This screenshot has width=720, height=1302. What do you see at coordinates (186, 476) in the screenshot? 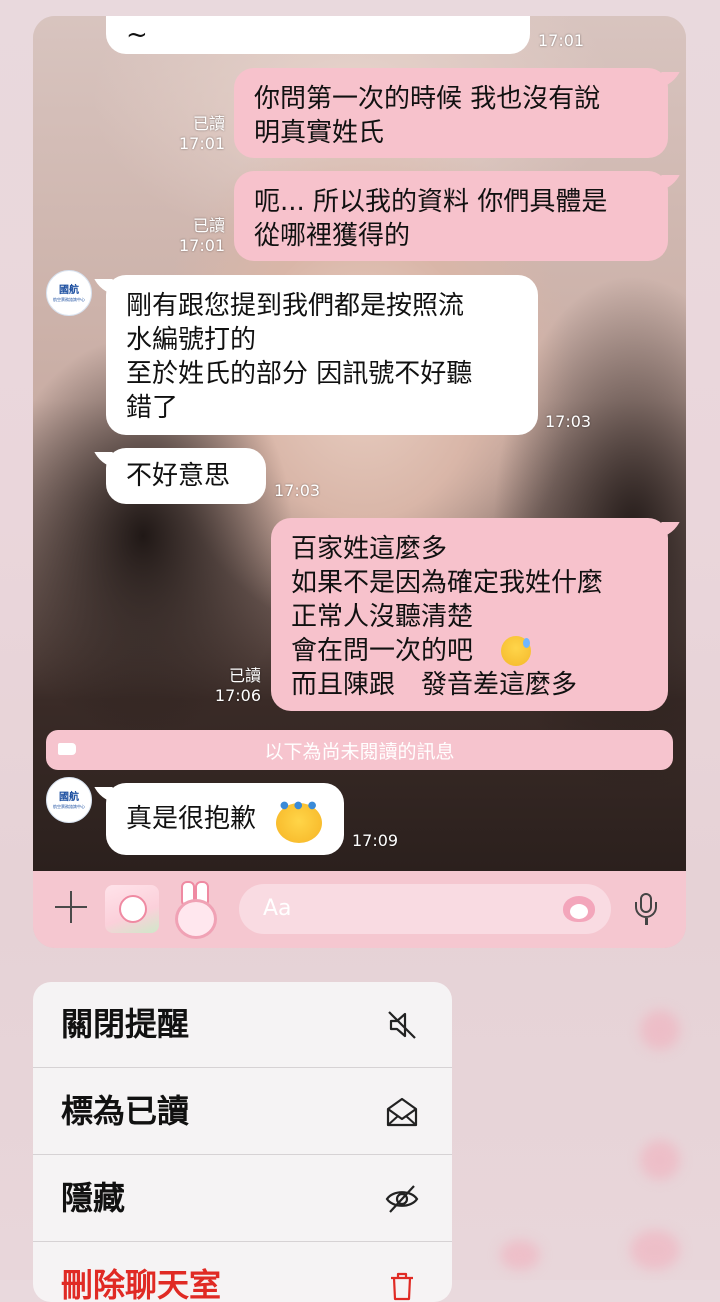
I see `message-bubble-incoming: 不好意思` at bounding box center [186, 476].